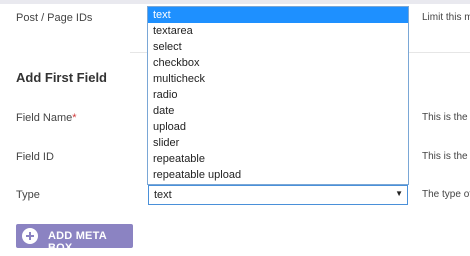 This screenshot has width=470, height=256. What do you see at coordinates (446, 117) in the screenshot?
I see `field-name-help: This is the n` at bounding box center [446, 117].